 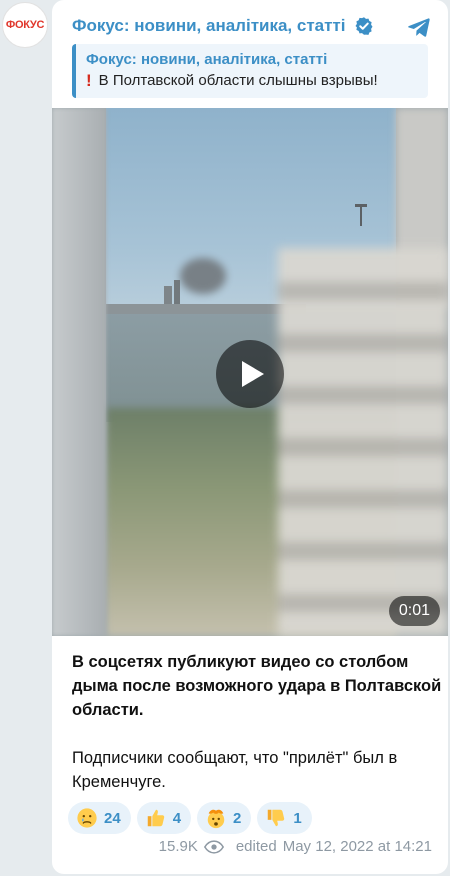 I want to click on reactions-bar: 24 4 2 1, so click(x=193, y=818).